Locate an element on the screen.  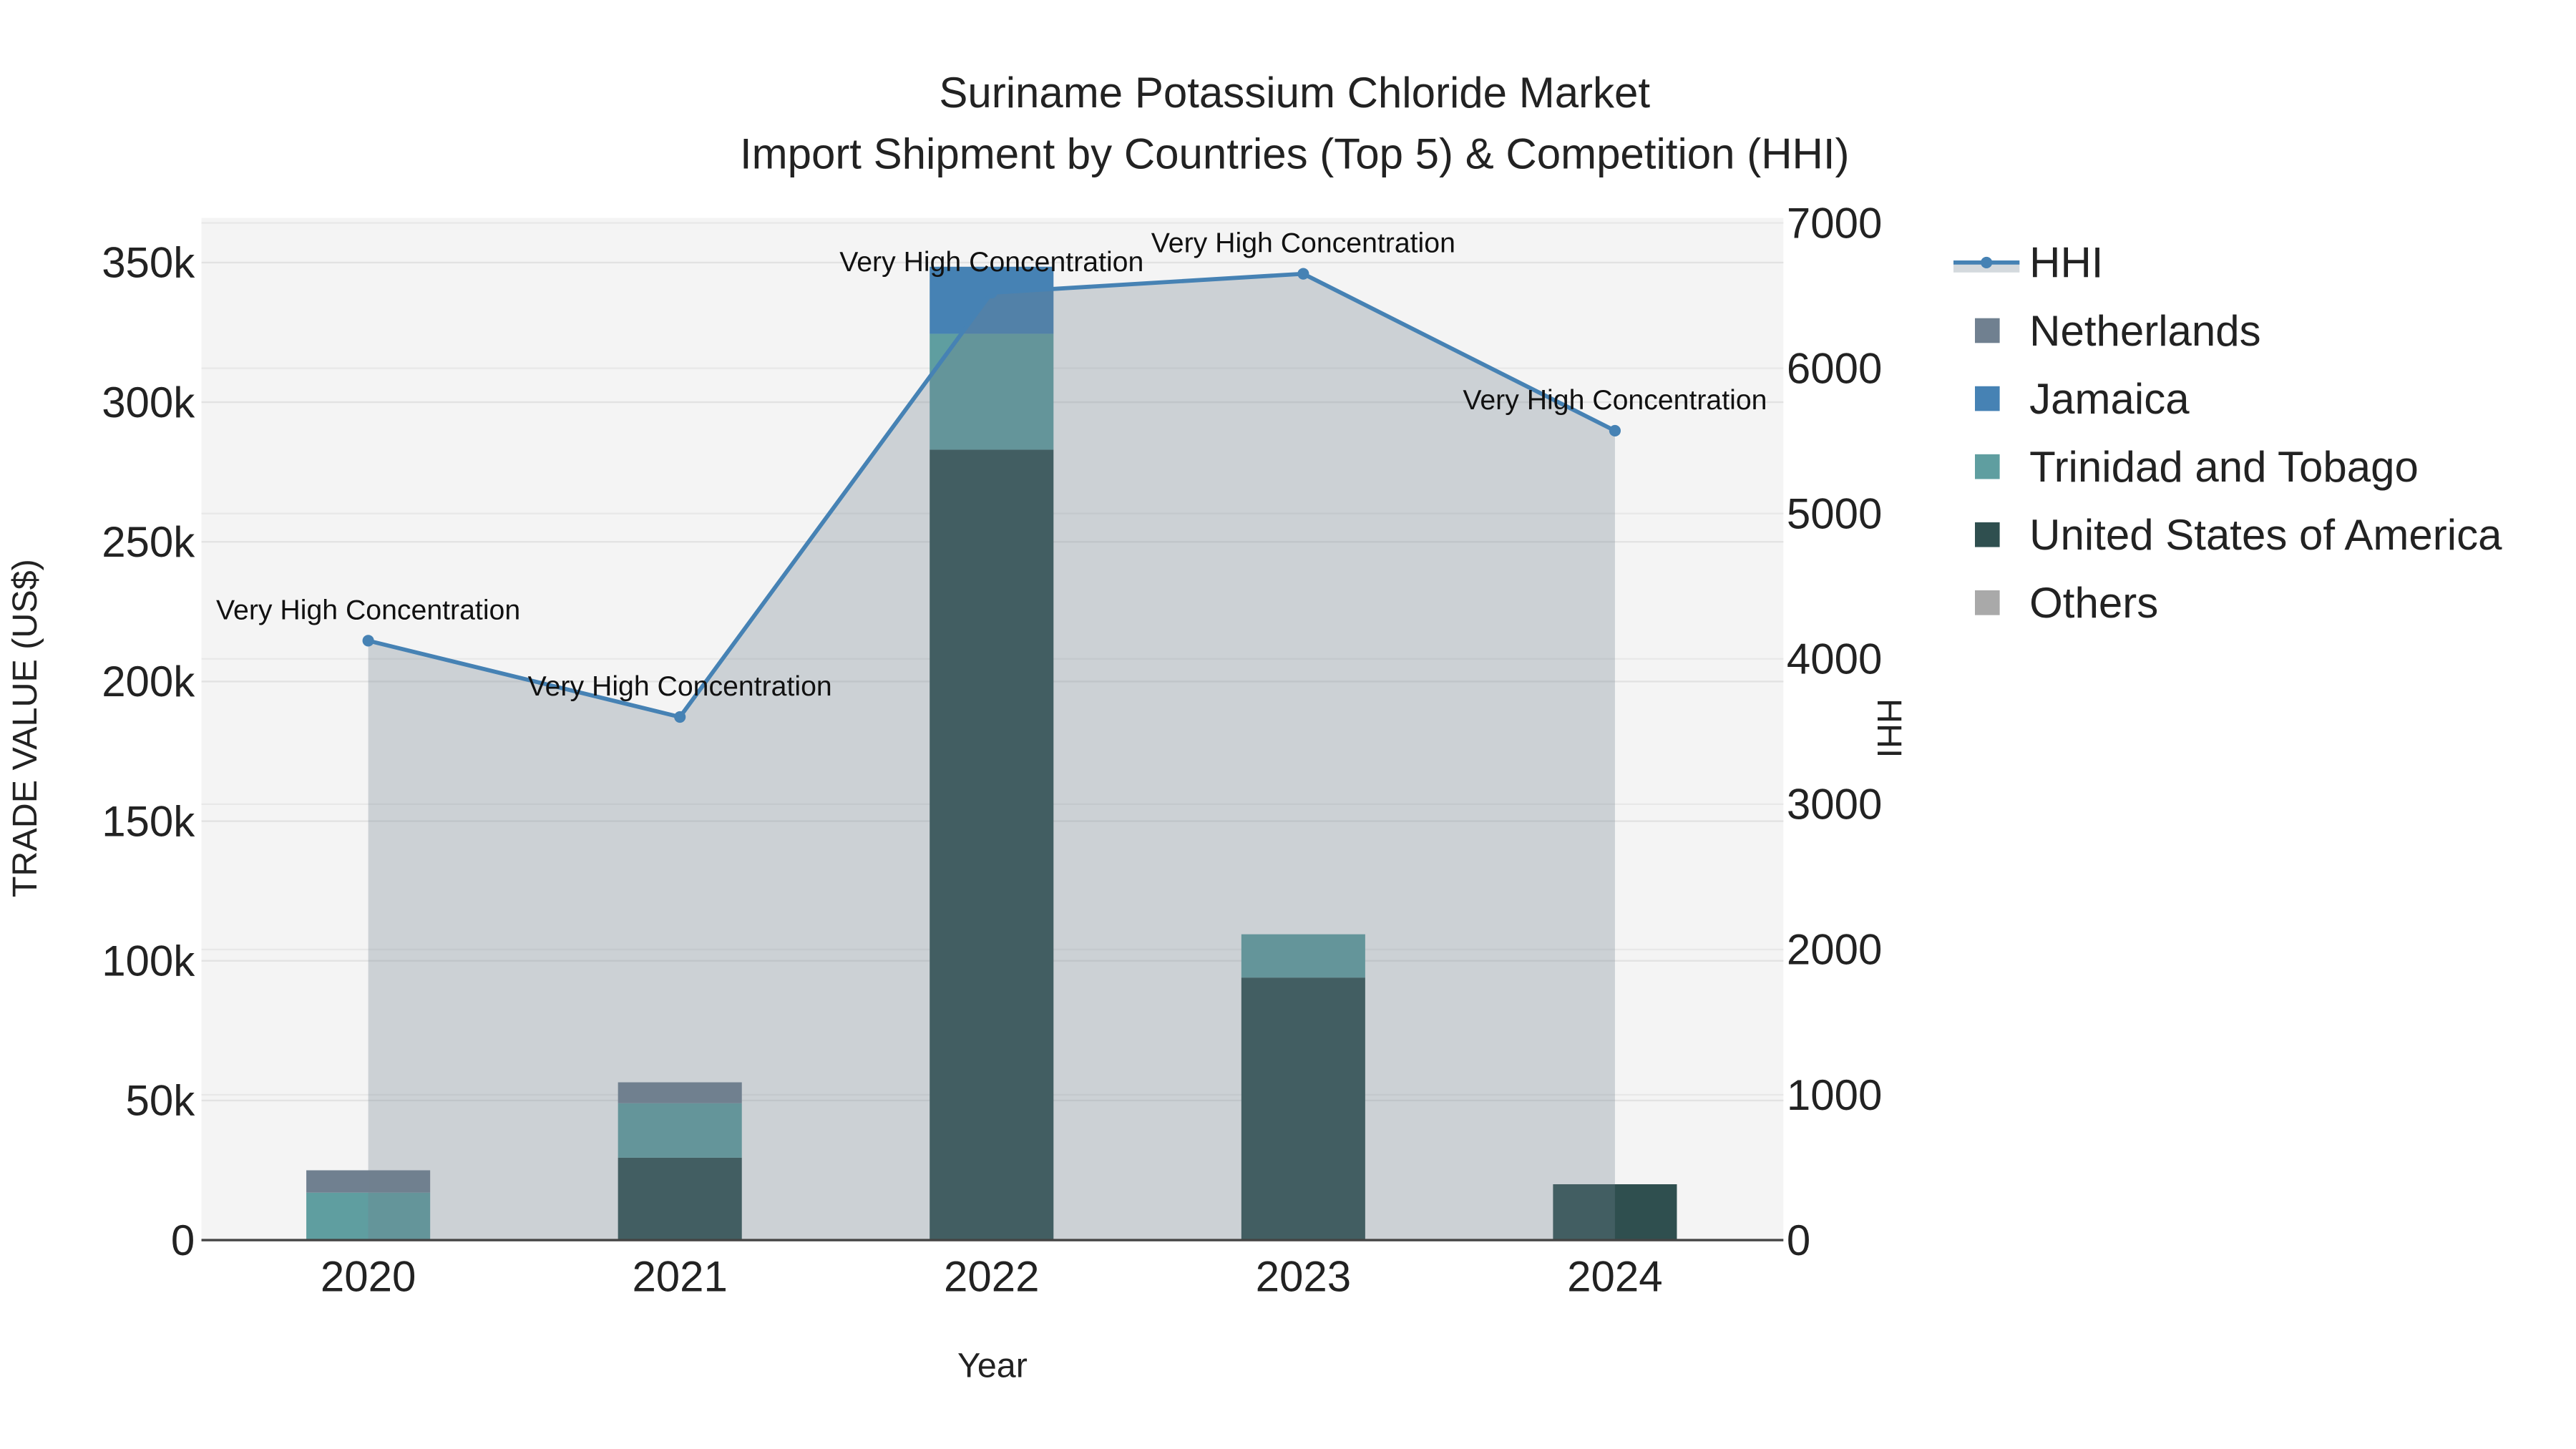
legend-label: Jamaica is located at coordinates (2109, 399).